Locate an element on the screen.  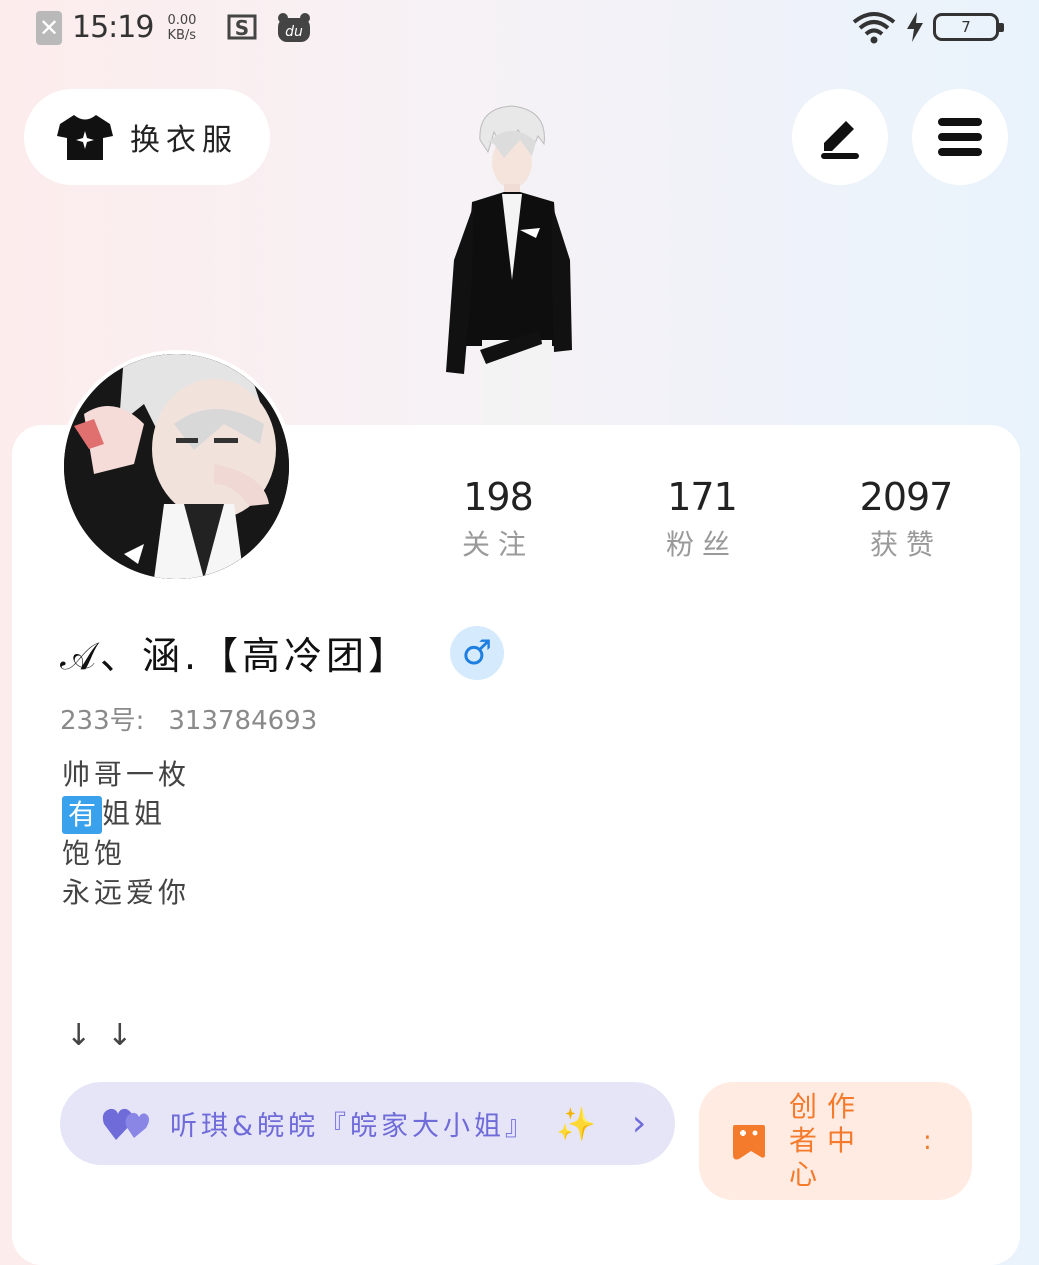
following-count: 198 is located at coordinates (498, 497).